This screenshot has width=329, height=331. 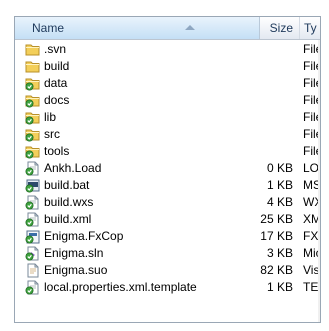 I want to click on file-name: build.wxs, so click(x=69, y=202).